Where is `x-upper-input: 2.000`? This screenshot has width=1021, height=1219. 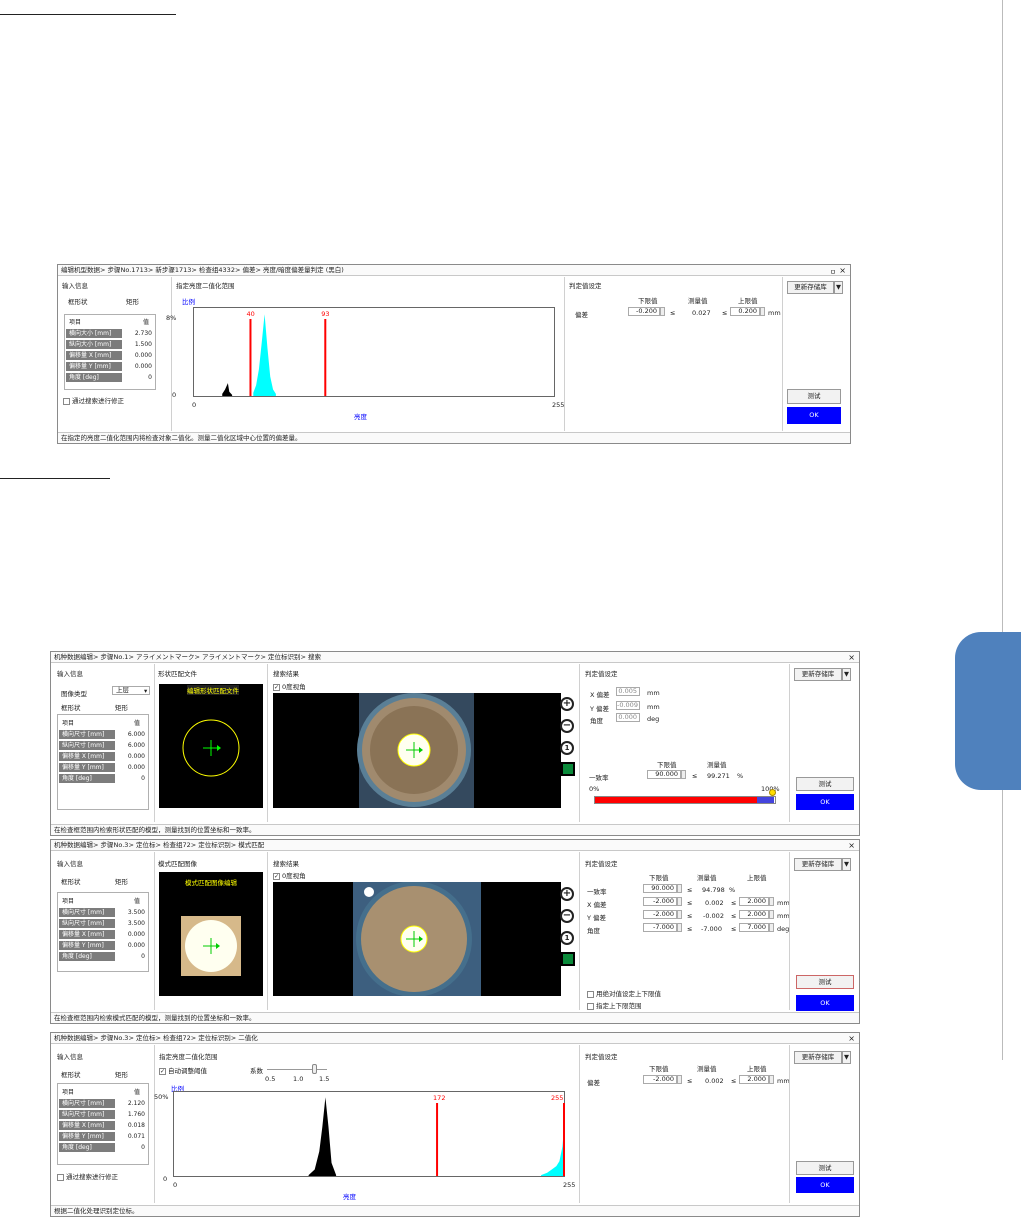 x-upper-input: 2.000 is located at coordinates (754, 901).